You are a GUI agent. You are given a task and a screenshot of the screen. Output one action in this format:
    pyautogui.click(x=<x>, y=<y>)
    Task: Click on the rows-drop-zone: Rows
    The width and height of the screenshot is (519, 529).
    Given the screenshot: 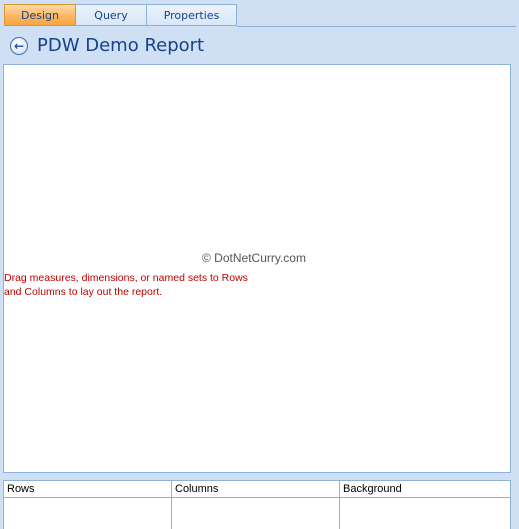 What is the action you would take?
    pyautogui.click(x=88, y=505)
    